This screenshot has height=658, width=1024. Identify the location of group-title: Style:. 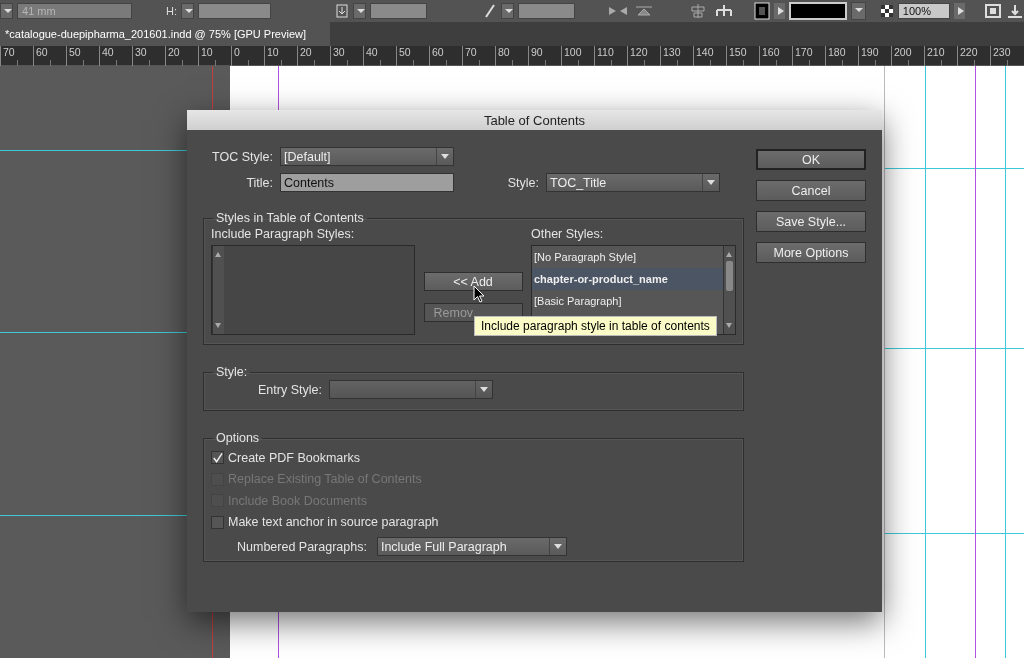
(232, 372).